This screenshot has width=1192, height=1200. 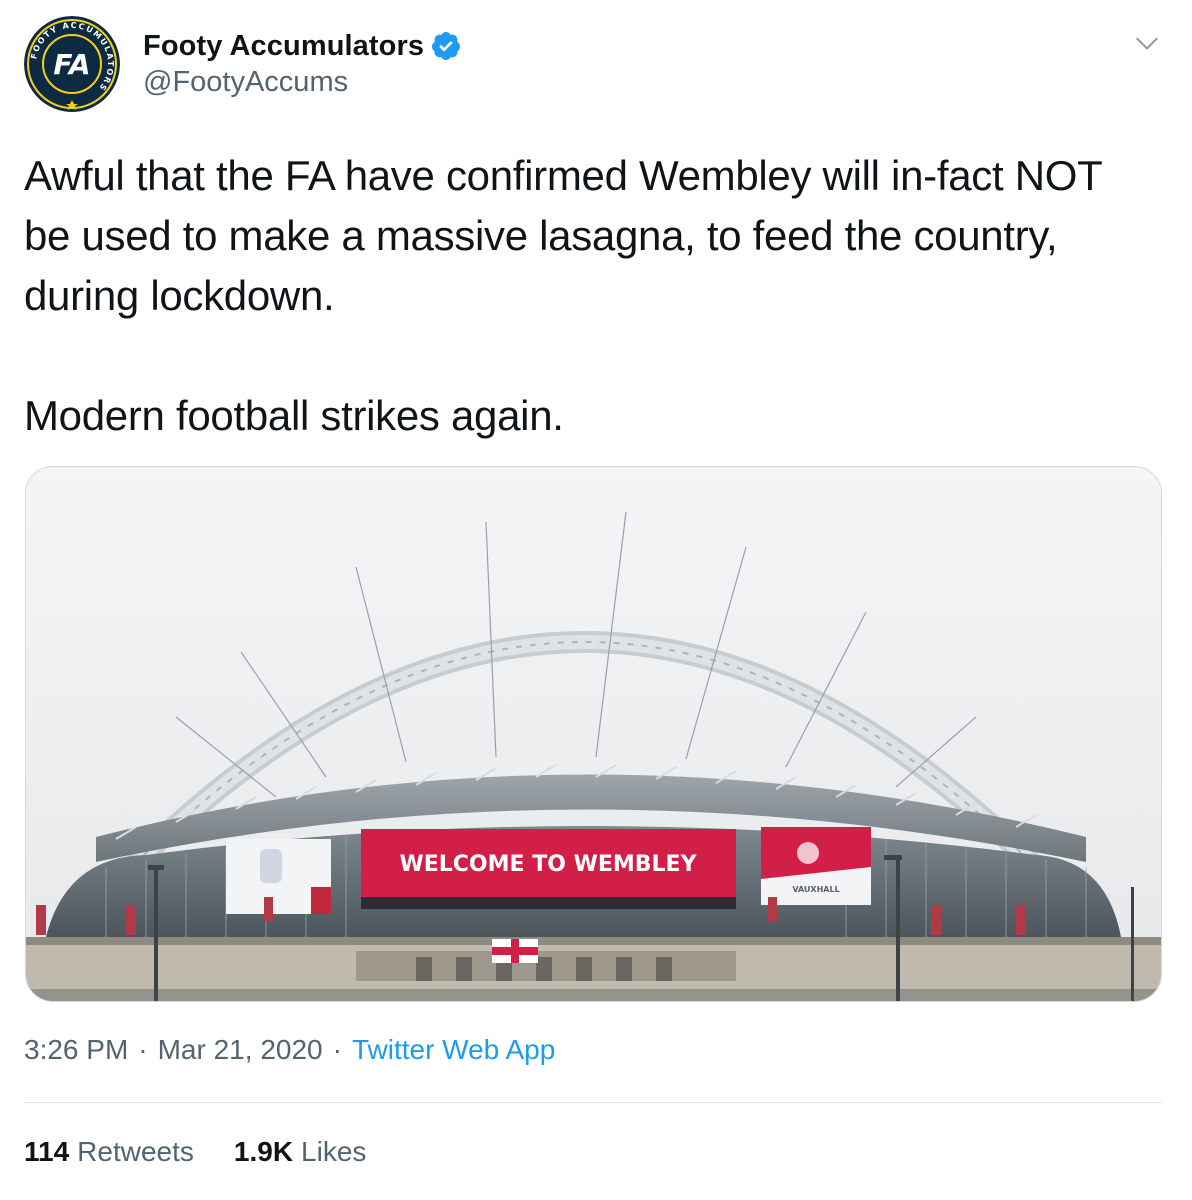 I want to click on tweet-date: Mar 21, 2020, so click(x=240, y=1050).